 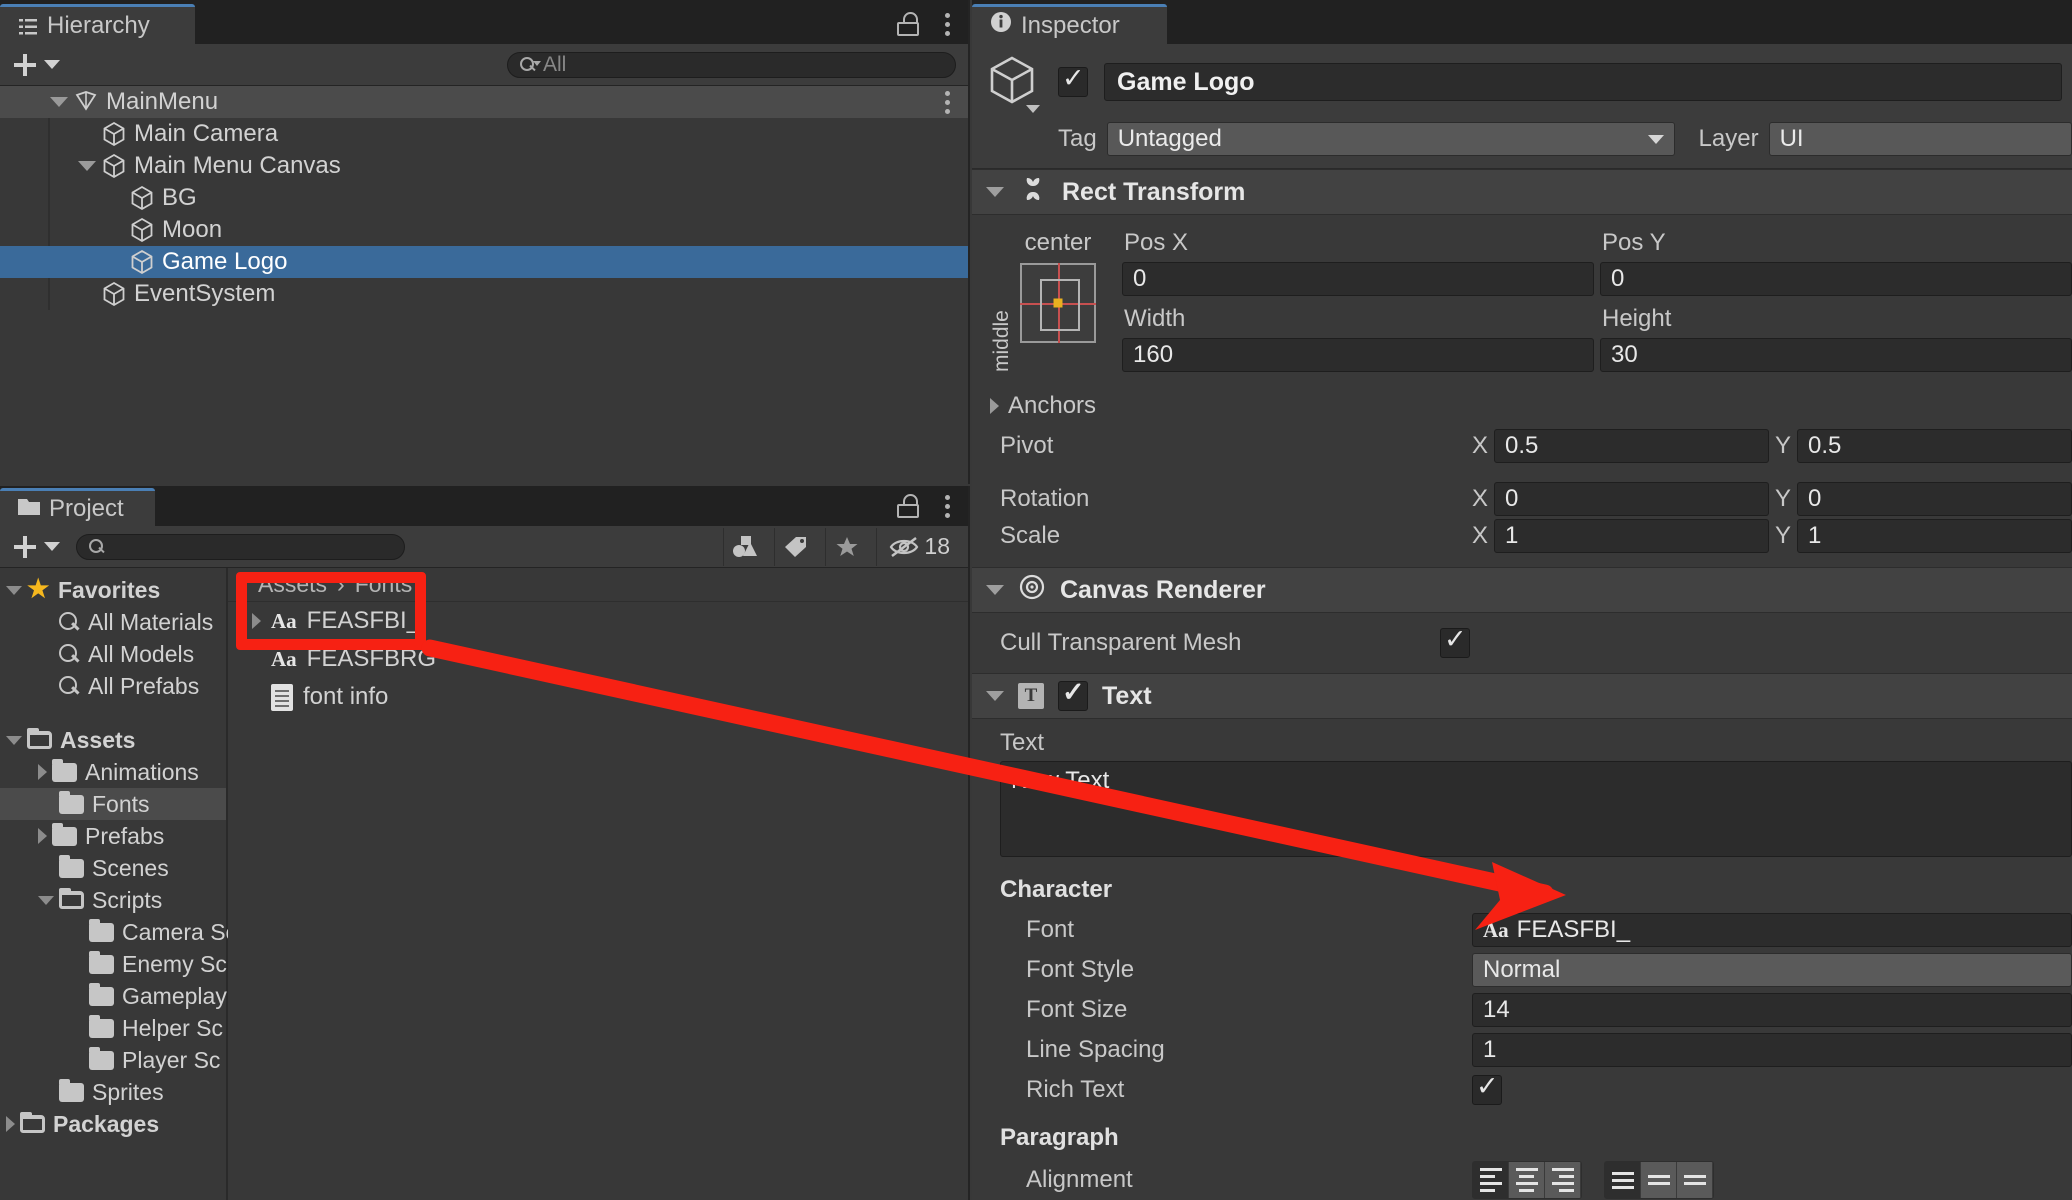 What do you see at coordinates (598, 697) in the screenshot?
I see `asset-item-font-info: font info` at bounding box center [598, 697].